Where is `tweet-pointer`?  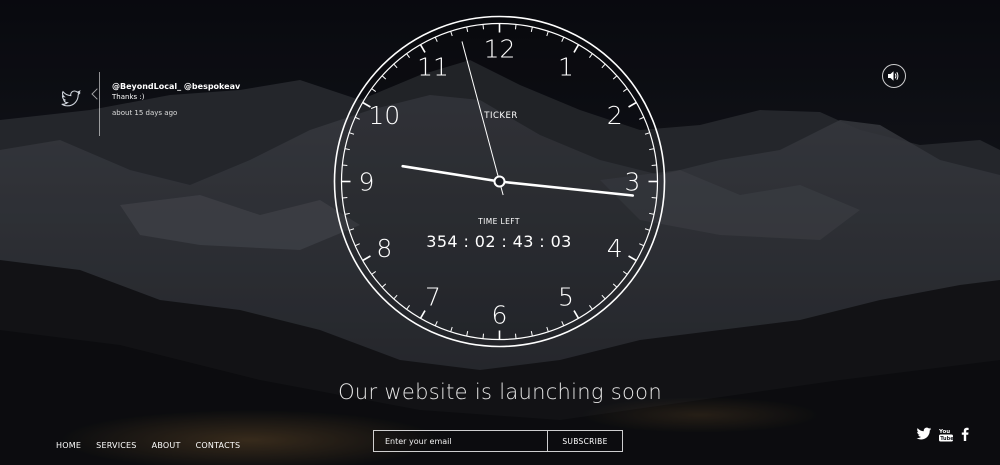
tweet-pointer is located at coordinates (97, 94).